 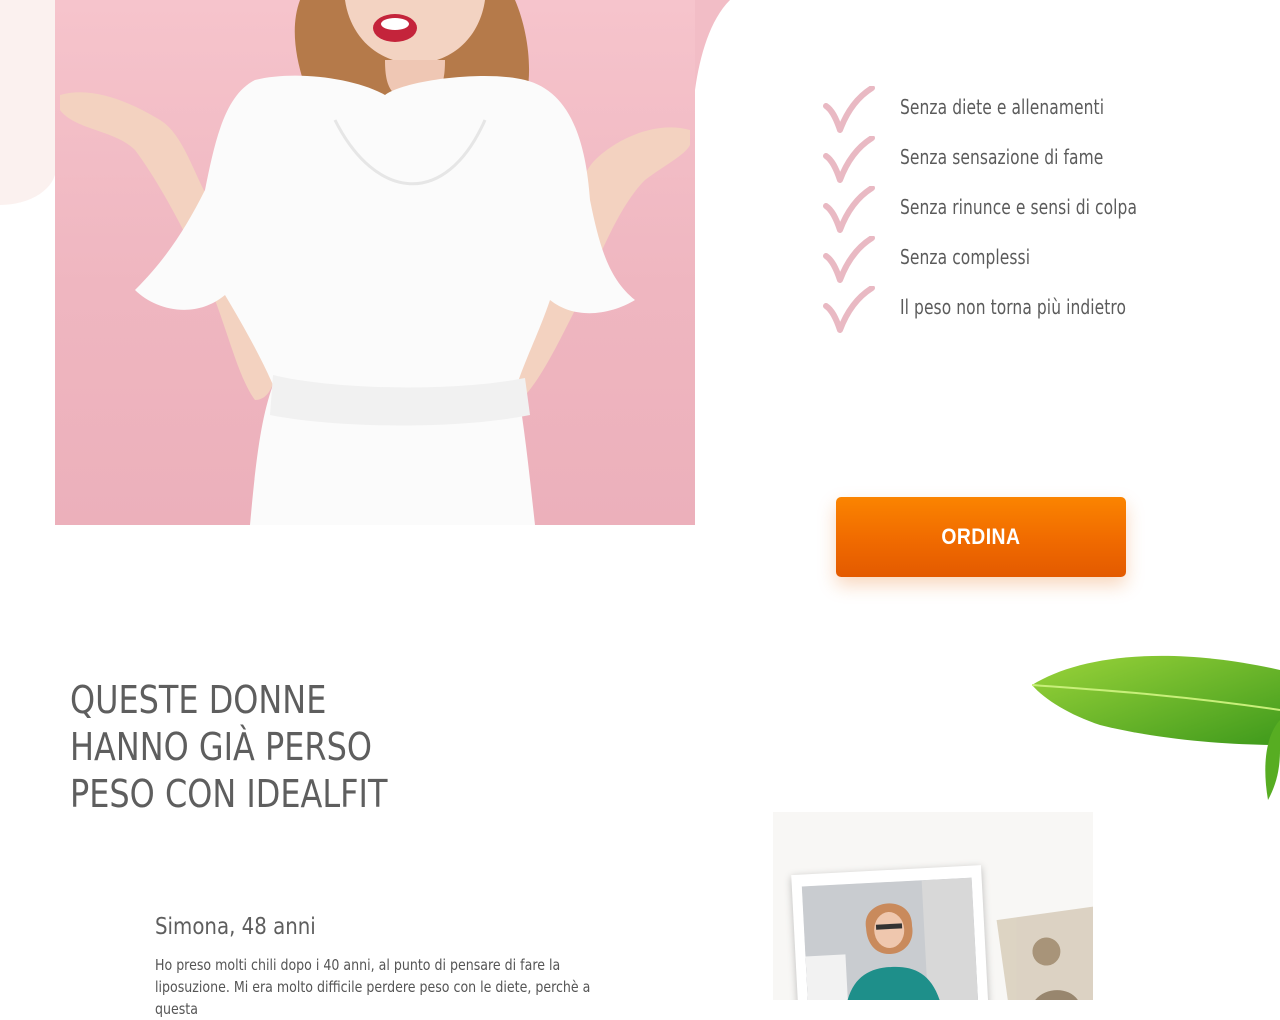 What do you see at coordinates (235, 927) in the screenshot?
I see `testimonial-name: Simona, 48 anni` at bounding box center [235, 927].